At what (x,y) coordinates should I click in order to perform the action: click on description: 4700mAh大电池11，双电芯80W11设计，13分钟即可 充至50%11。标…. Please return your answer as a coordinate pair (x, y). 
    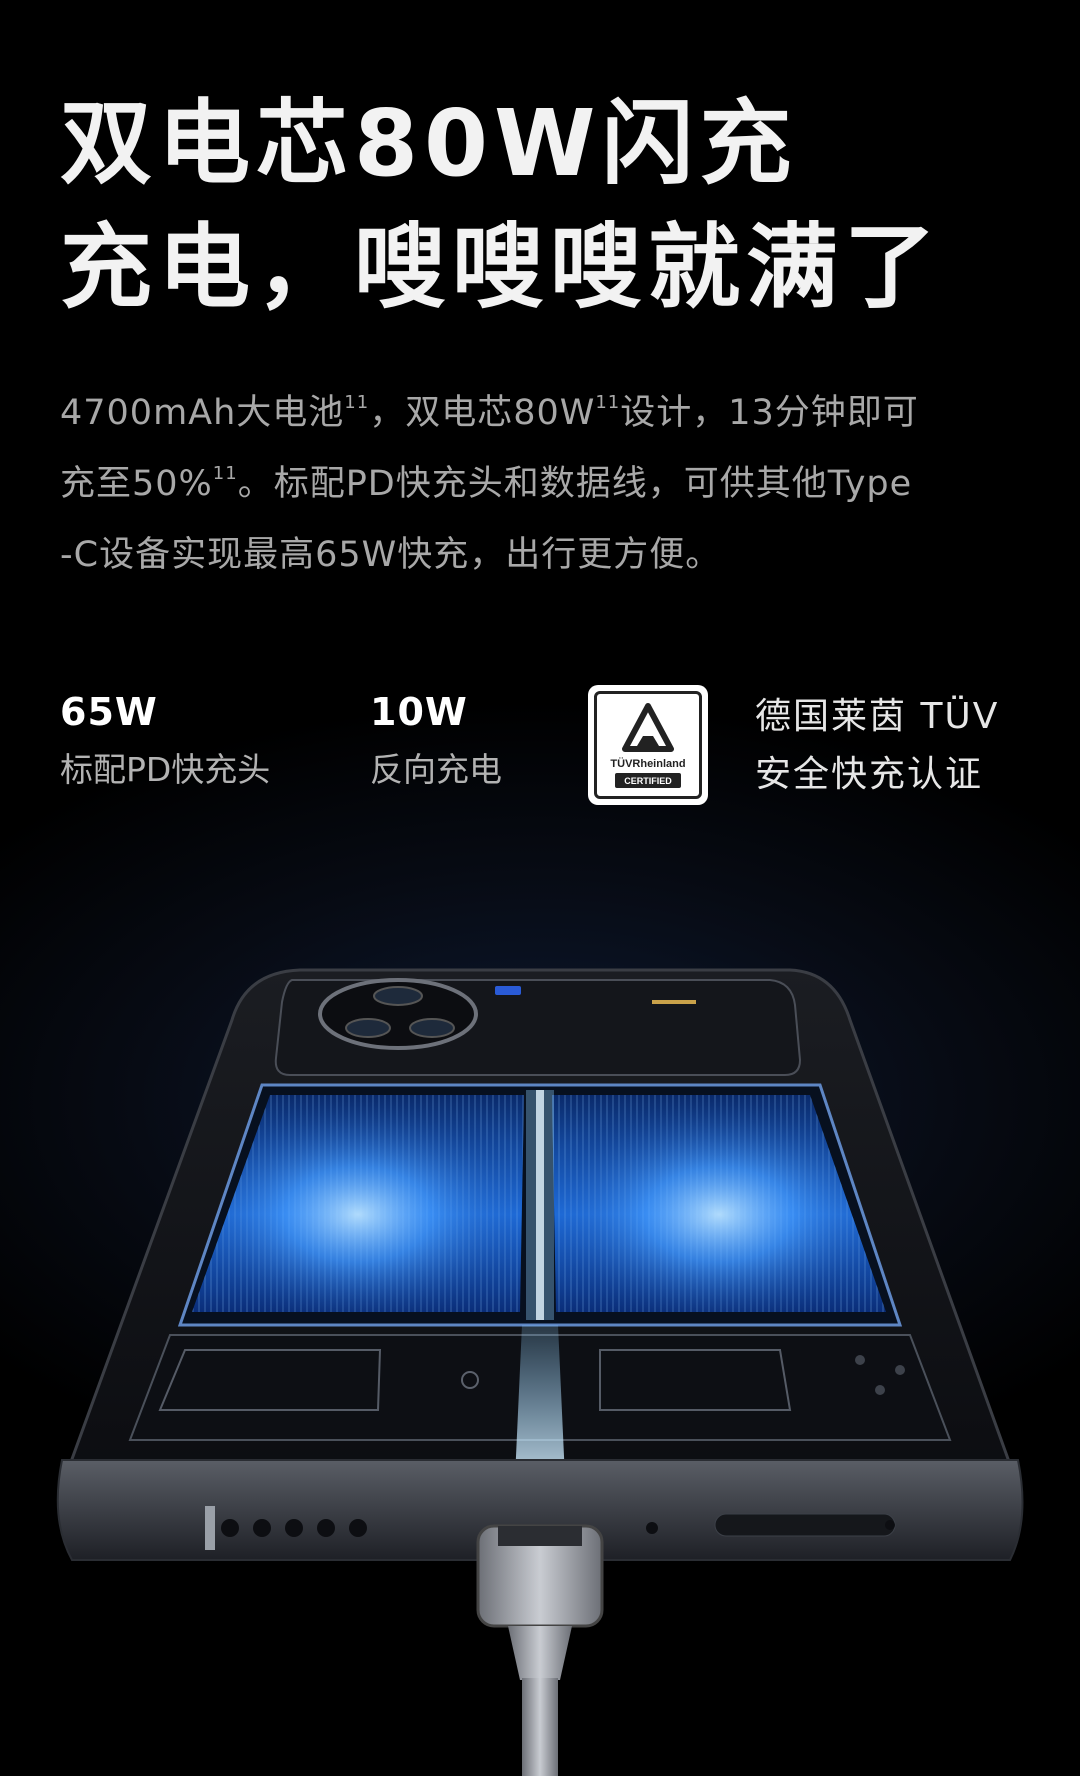
    Looking at the image, I should click on (540, 484).